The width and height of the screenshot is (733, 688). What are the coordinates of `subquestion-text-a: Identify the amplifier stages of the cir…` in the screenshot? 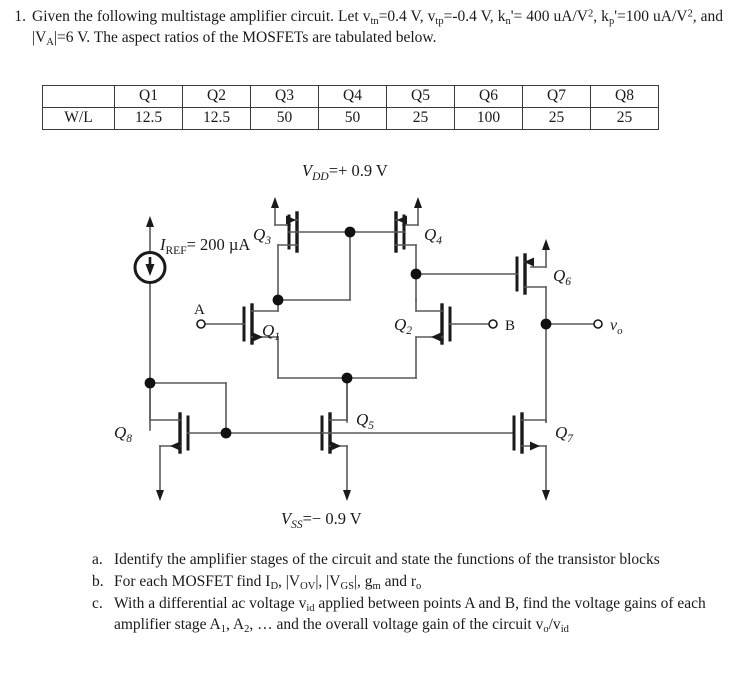 It's located at (387, 559).